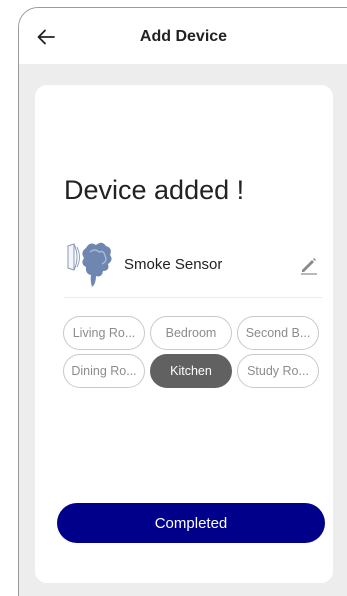 This screenshot has width=347, height=596. I want to click on room-chip-bedroom: Bedroom, so click(191, 333).